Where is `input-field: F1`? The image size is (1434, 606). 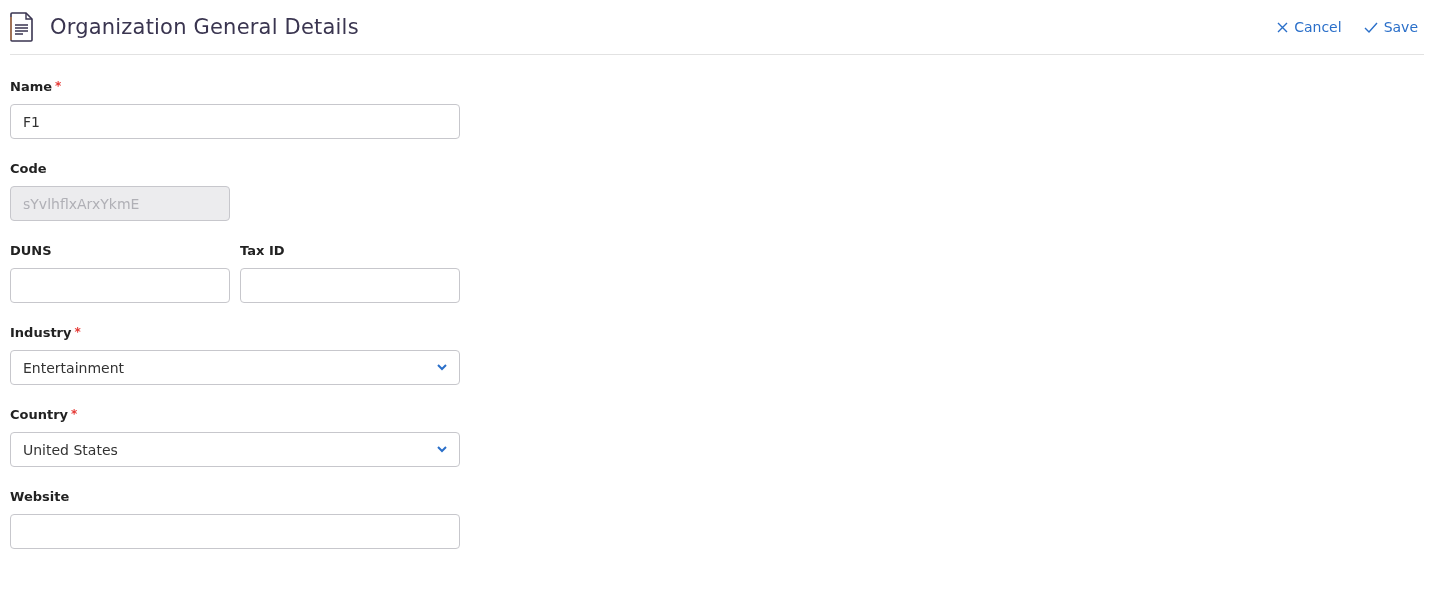
input-field: F1 is located at coordinates (235, 121).